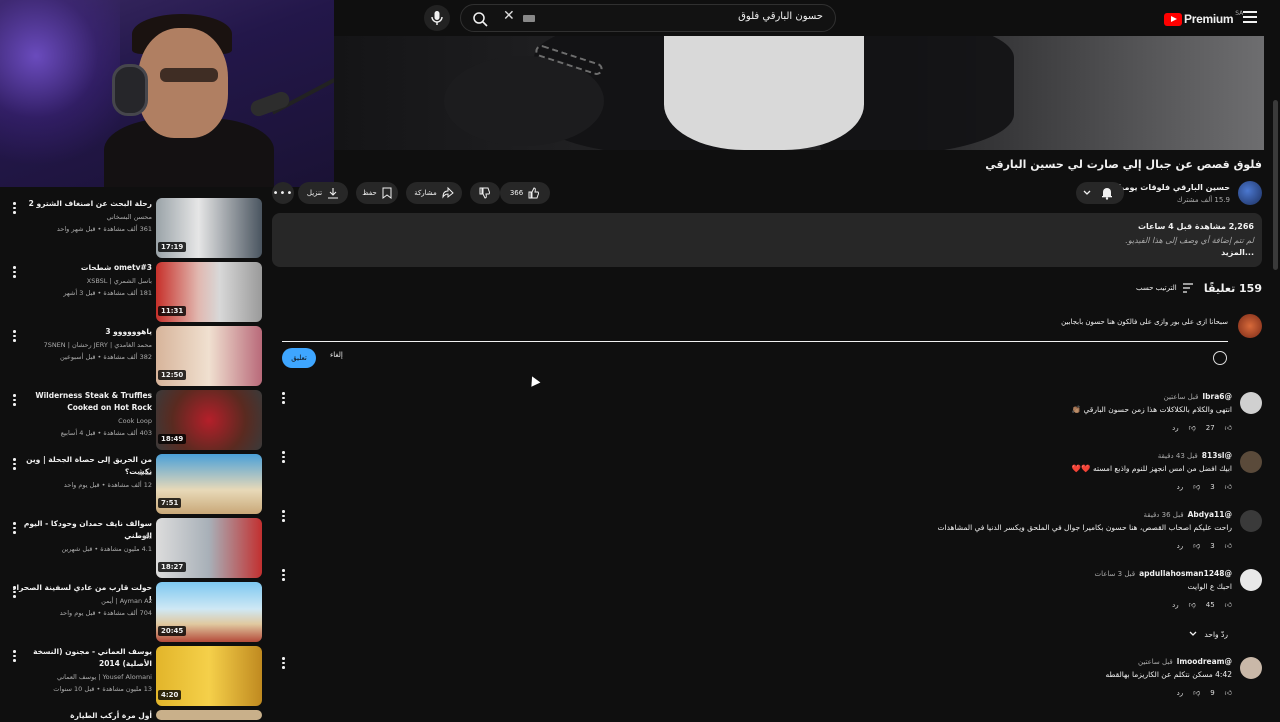 The width and height of the screenshot is (1280, 722). Describe the element at coordinates (1208, 634) in the screenshot. I see `view-replies-button: ردّ واحد` at that location.